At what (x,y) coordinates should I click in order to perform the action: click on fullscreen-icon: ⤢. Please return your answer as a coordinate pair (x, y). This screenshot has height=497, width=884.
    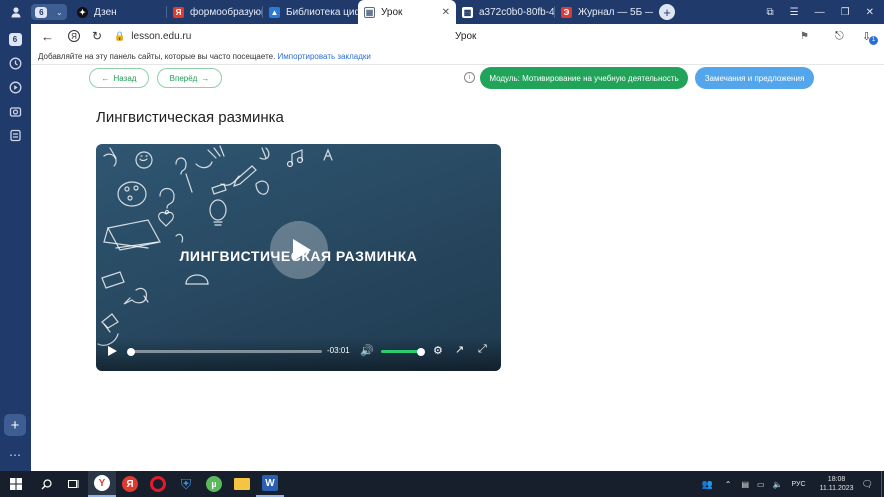
    Looking at the image, I should click on (482, 349).